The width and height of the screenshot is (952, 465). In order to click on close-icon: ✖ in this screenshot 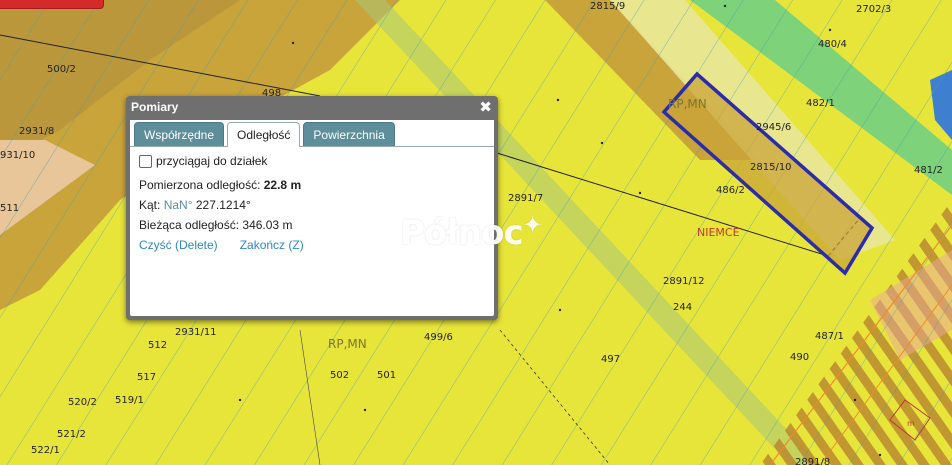, I will do `click(485, 107)`.